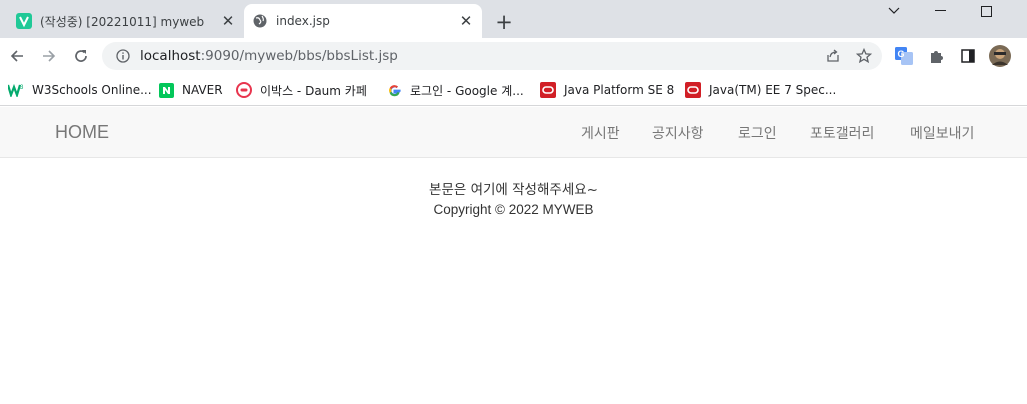  What do you see at coordinates (513, 190) in the screenshot?
I see `body-text: 본문은 여기에 작성해주세요~` at bounding box center [513, 190].